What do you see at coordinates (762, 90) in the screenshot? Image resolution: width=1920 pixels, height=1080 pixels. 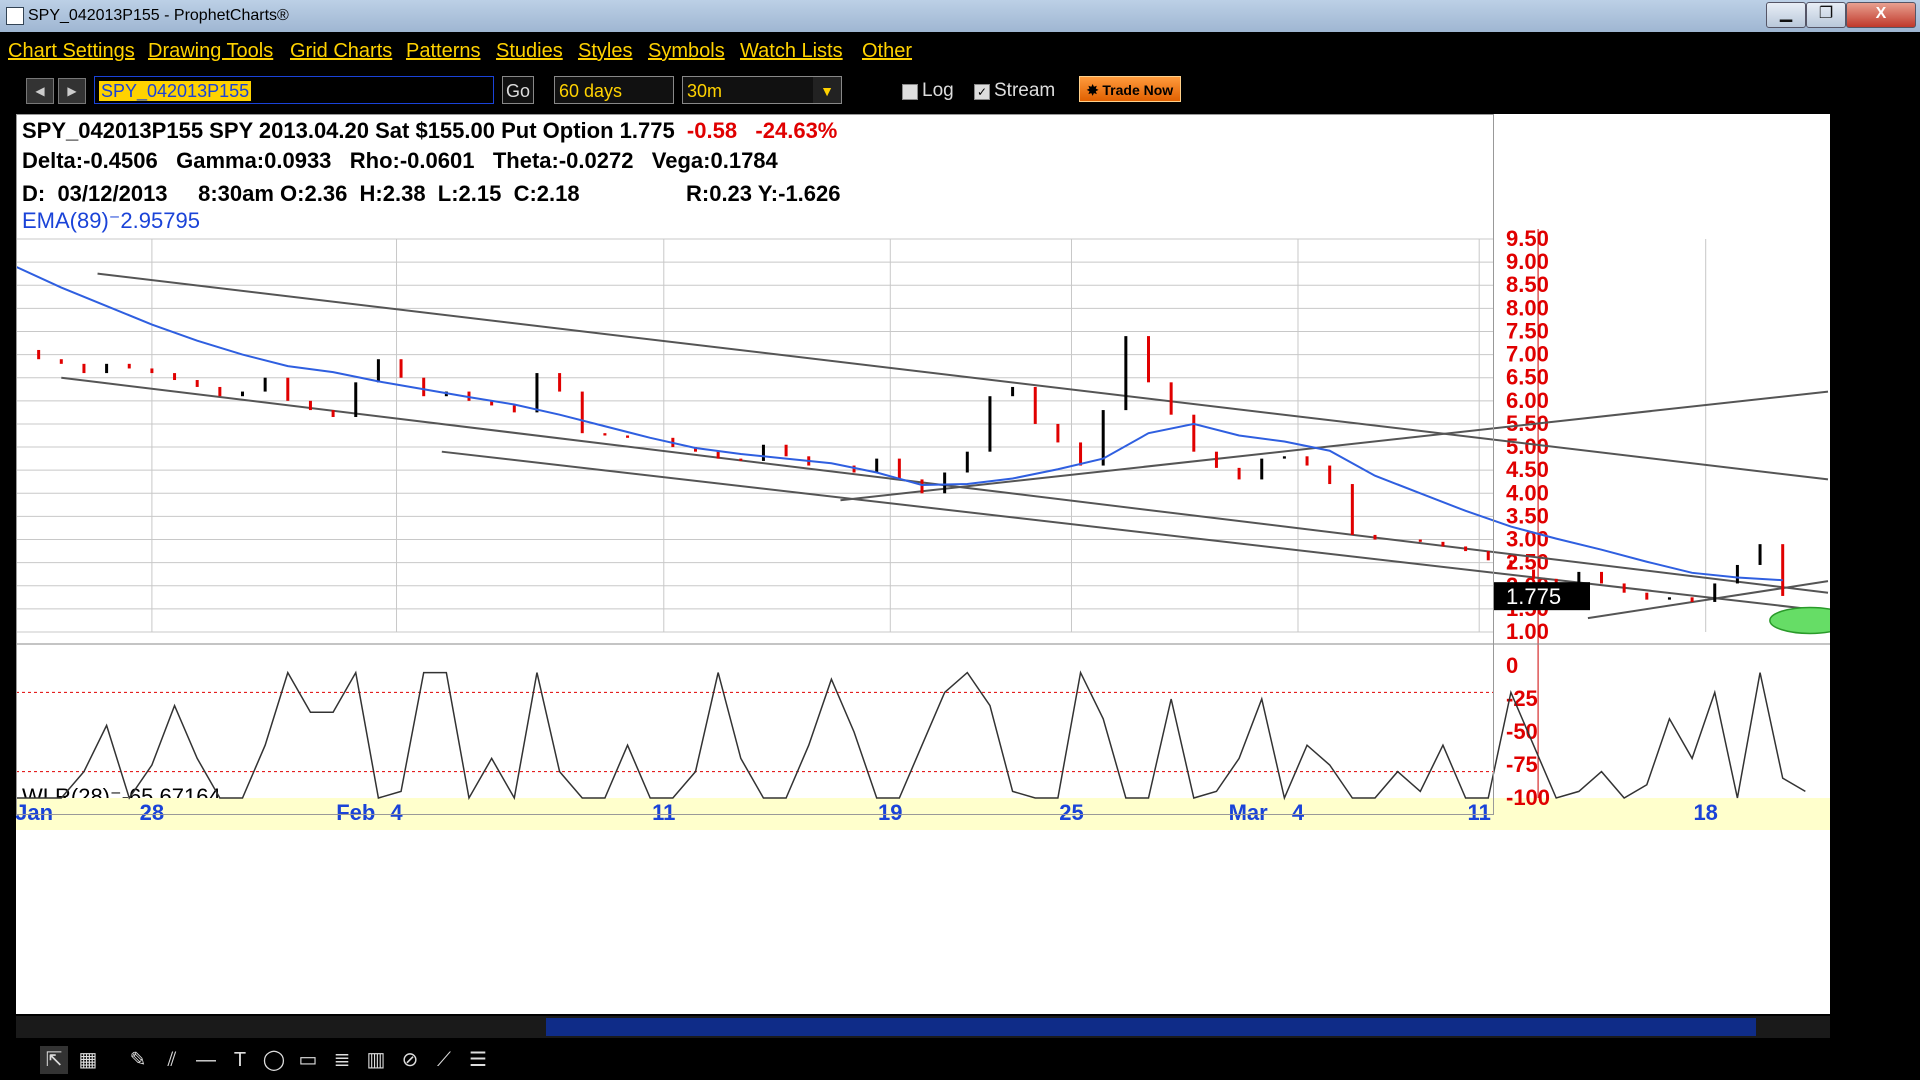 I see `interval-select: 30m ▼` at bounding box center [762, 90].